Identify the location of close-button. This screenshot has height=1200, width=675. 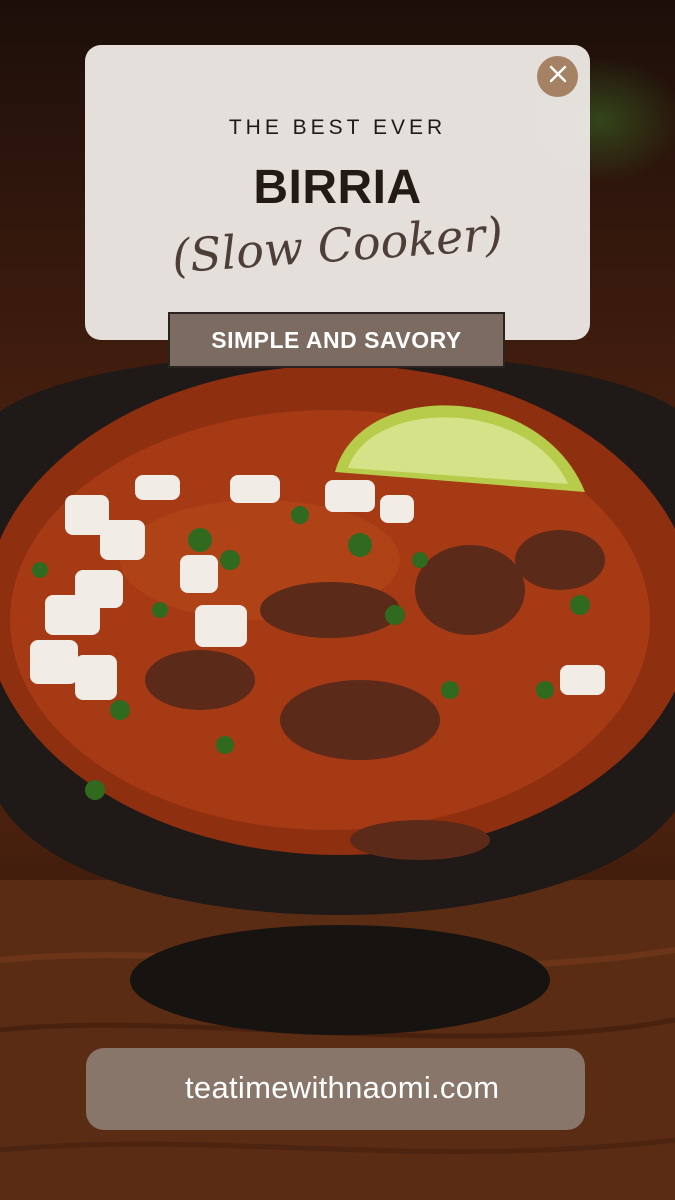
(557, 76).